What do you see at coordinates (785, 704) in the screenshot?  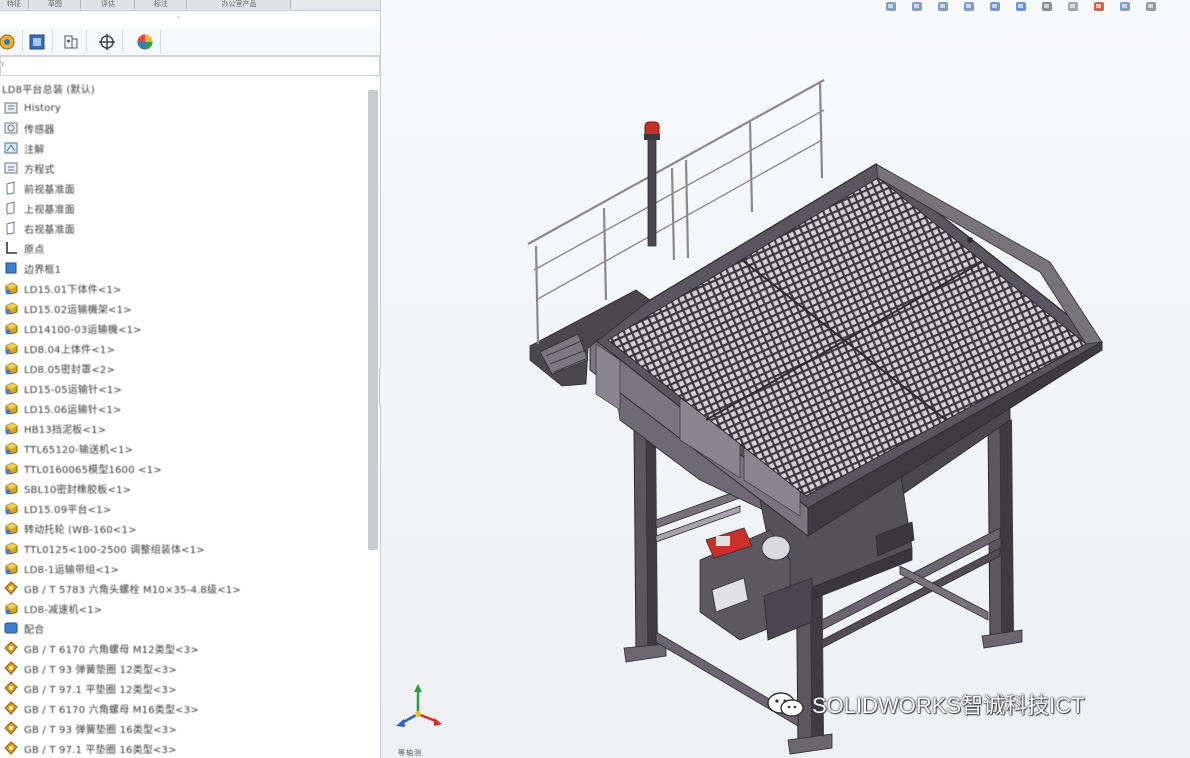 I see `wechat-logo-icon` at bounding box center [785, 704].